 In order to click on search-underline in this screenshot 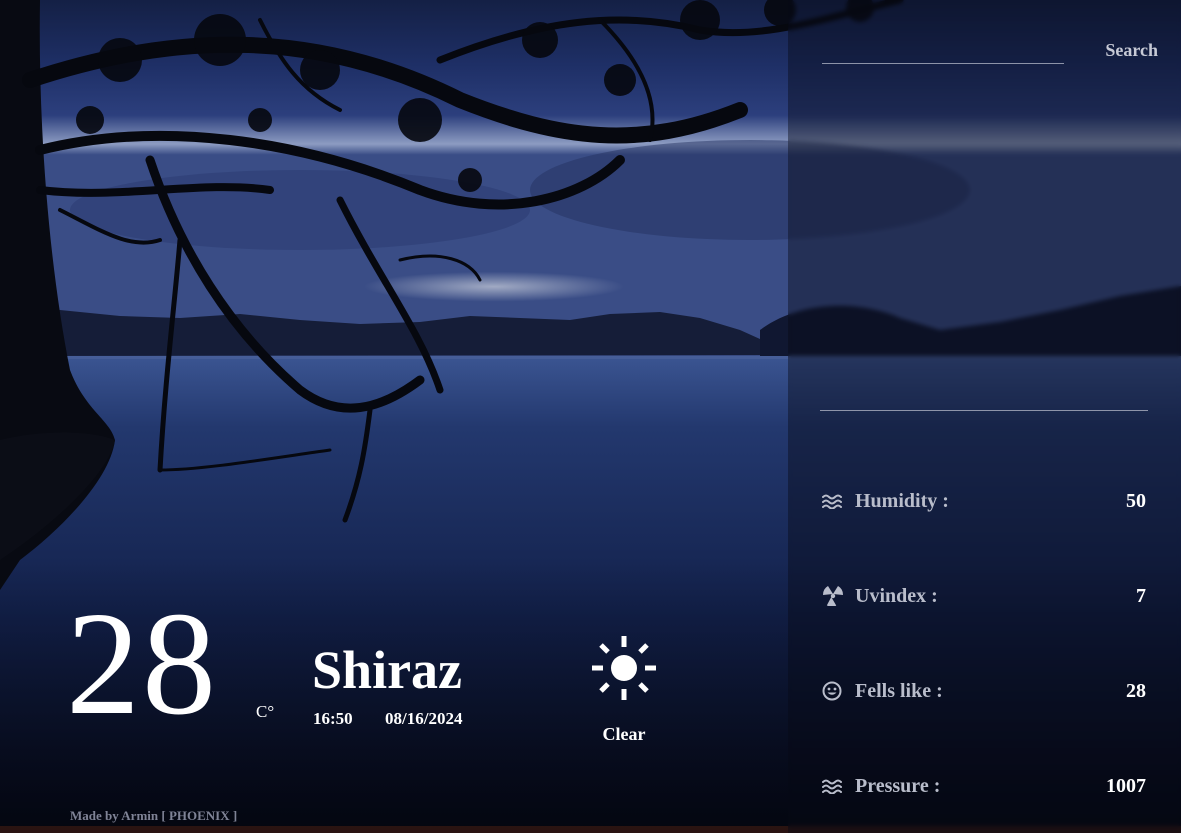, I will do `click(943, 63)`.